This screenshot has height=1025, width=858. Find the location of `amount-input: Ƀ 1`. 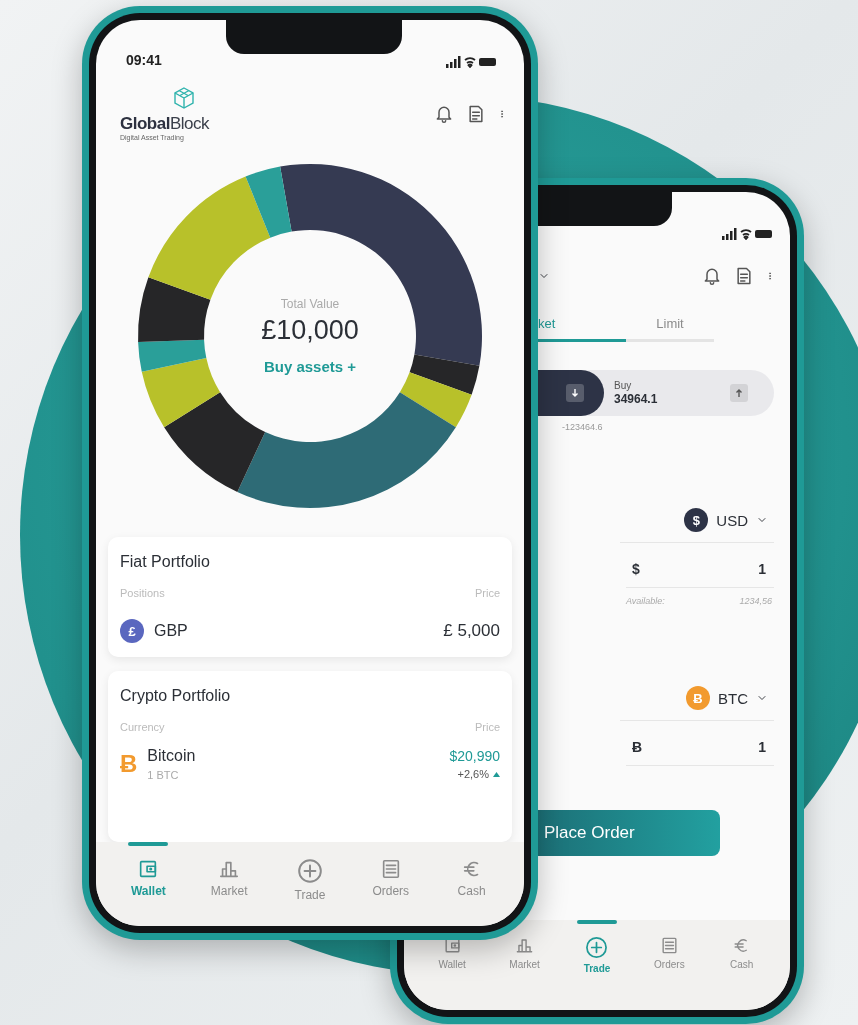

amount-input: Ƀ 1 is located at coordinates (700, 743).